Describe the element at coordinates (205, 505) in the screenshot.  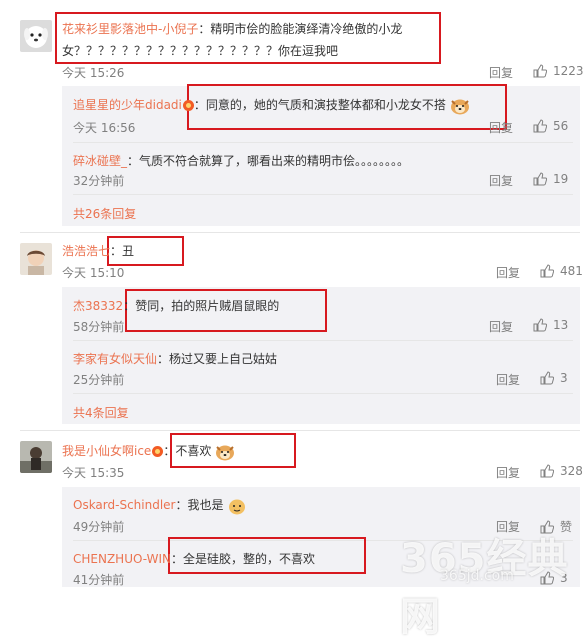
I see `reply-text: 我也是` at that location.